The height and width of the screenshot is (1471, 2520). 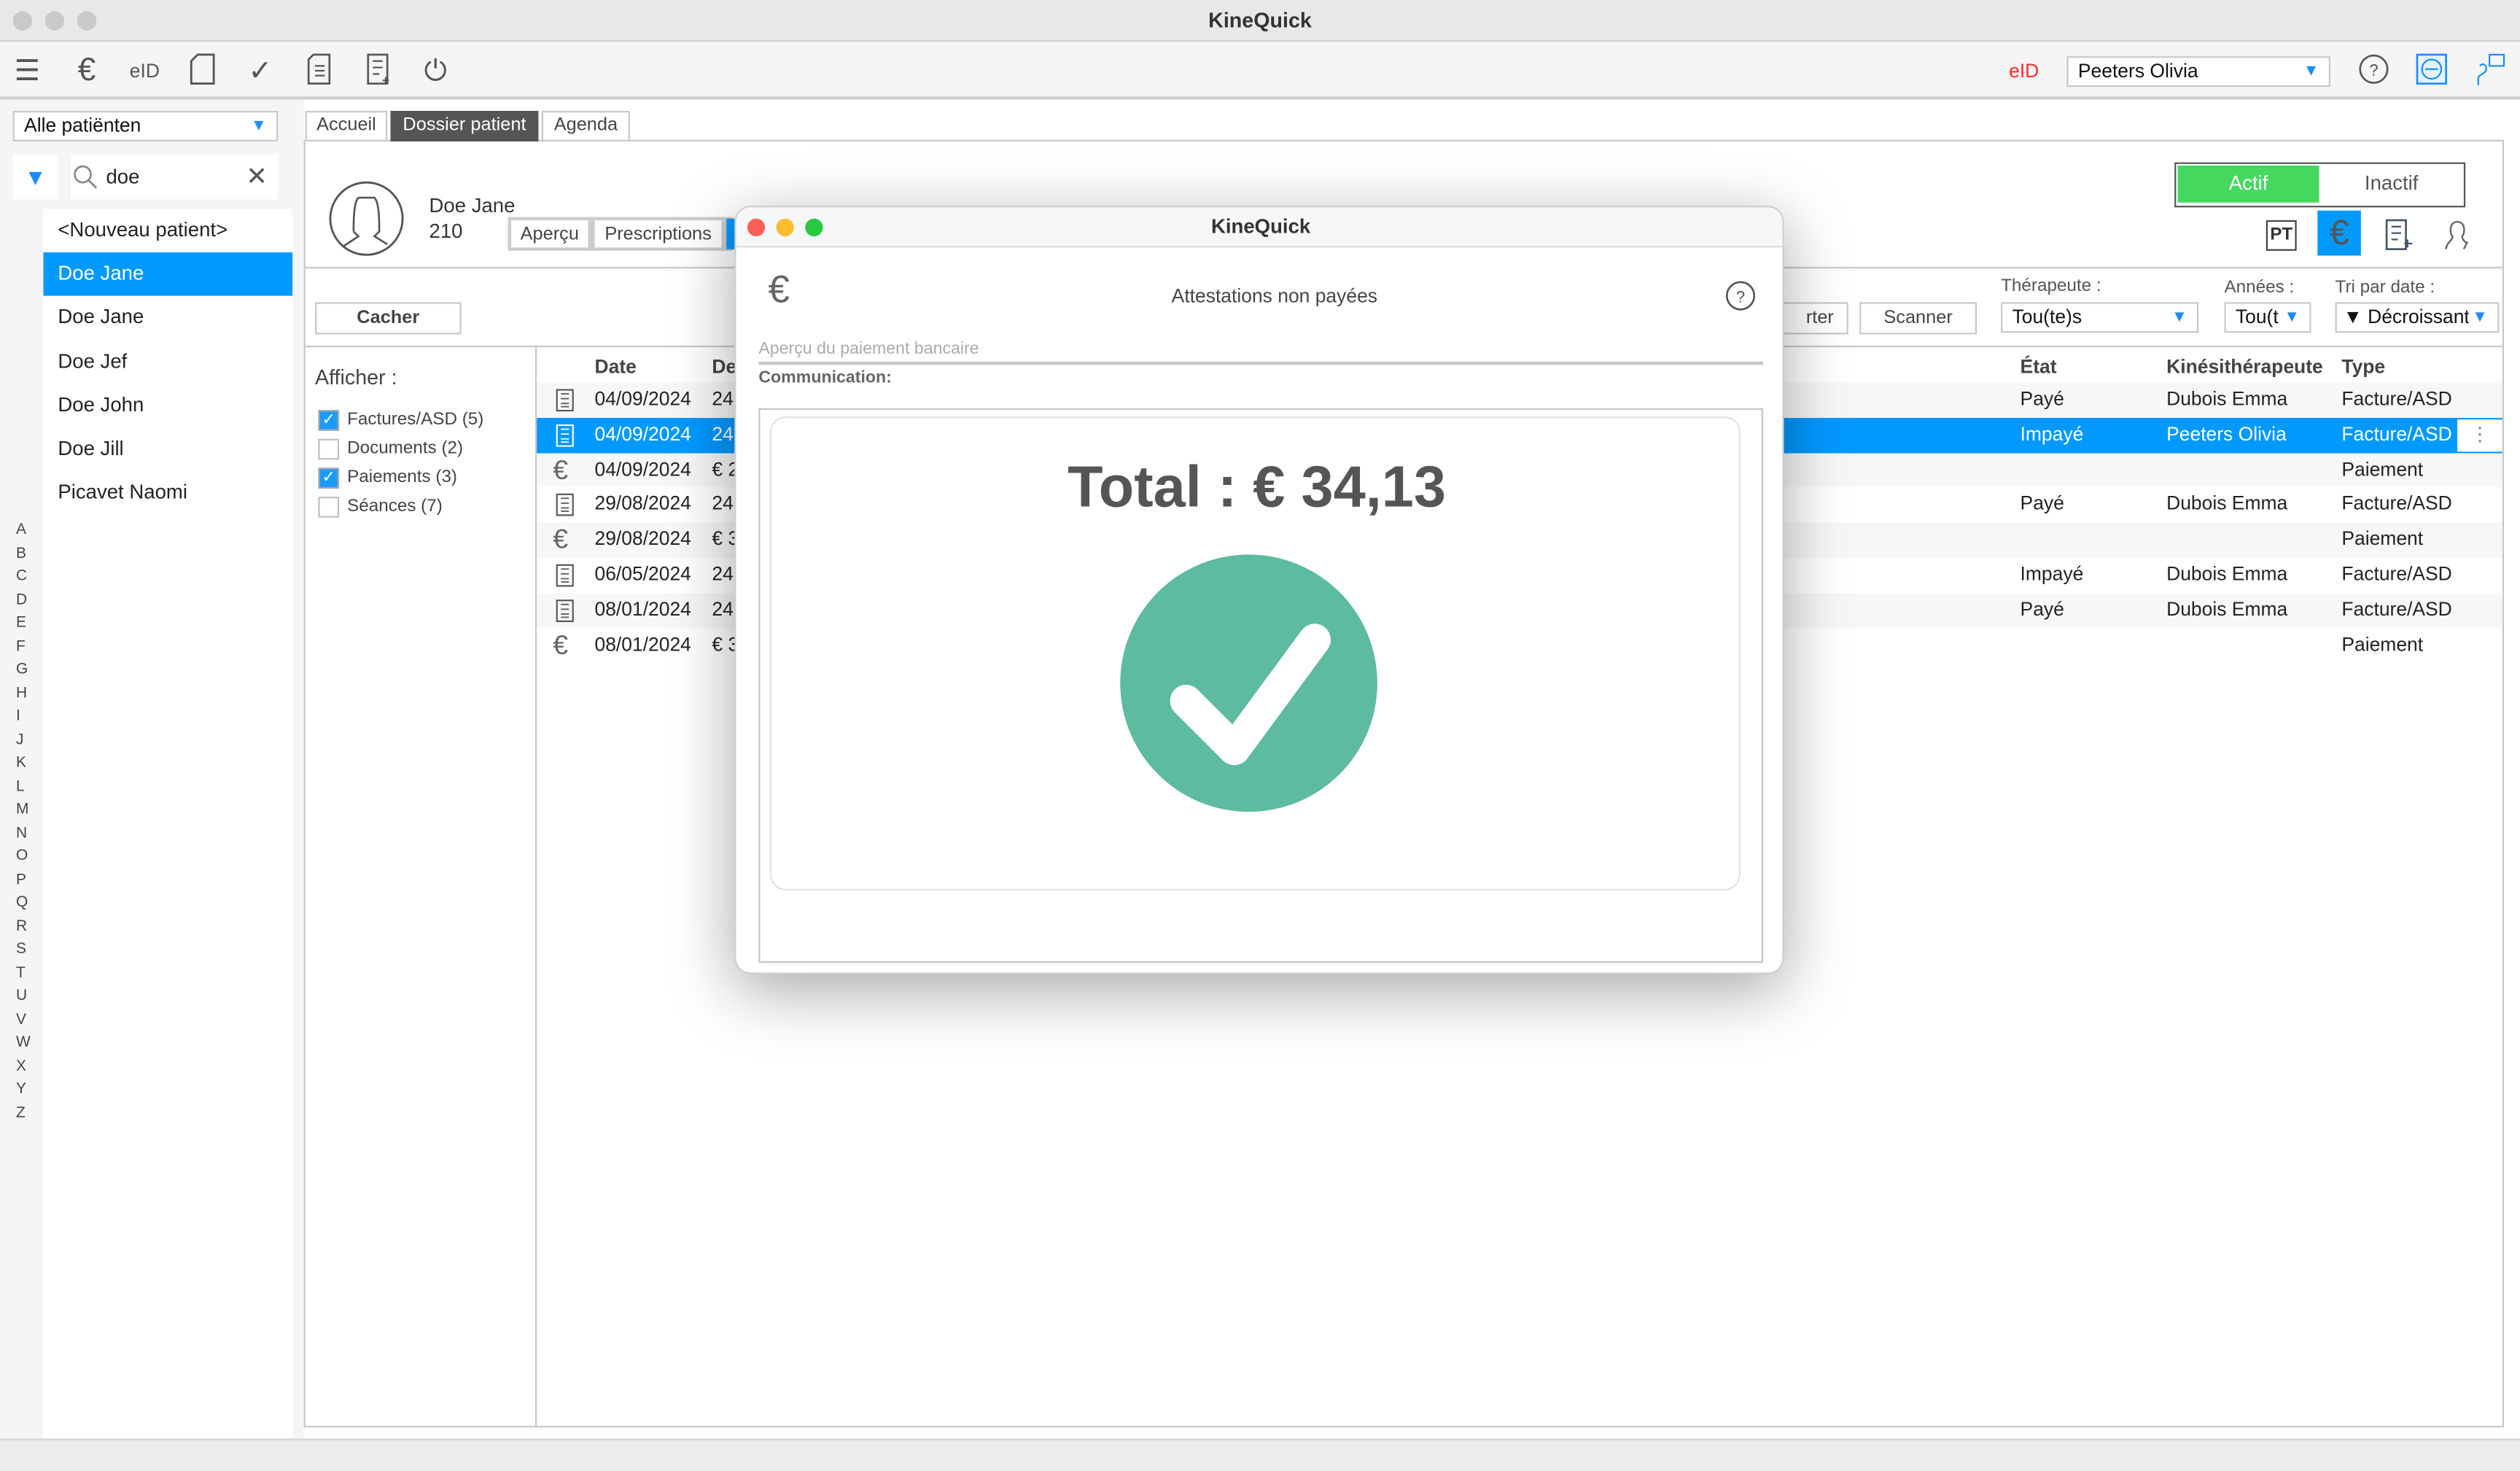 I want to click on subtab-prescriptions: Prescriptions, so click(x=658, y=233).